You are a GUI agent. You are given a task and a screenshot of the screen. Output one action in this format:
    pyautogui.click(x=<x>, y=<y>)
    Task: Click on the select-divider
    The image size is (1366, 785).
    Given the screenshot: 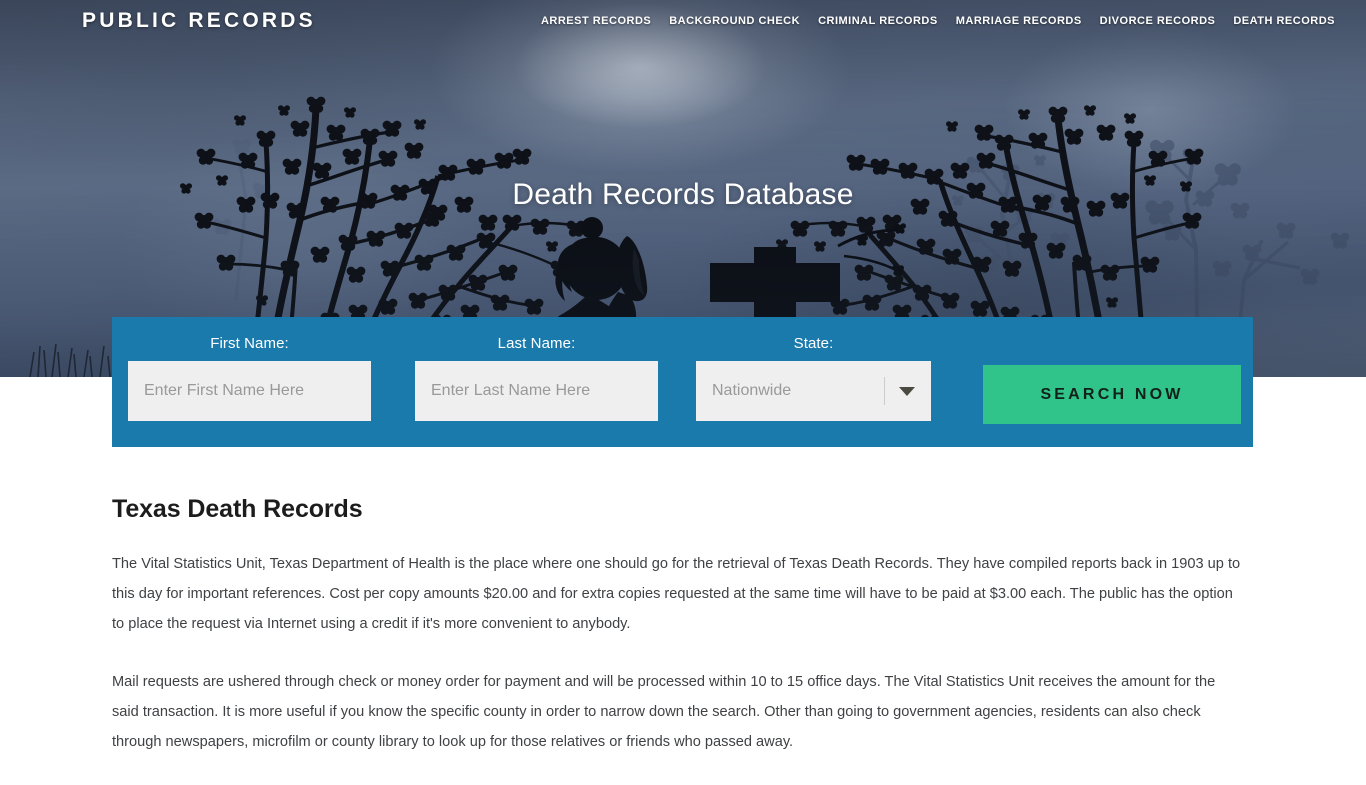 What is the action you would take?
    pyautogui.click(x=884, y=391)
    